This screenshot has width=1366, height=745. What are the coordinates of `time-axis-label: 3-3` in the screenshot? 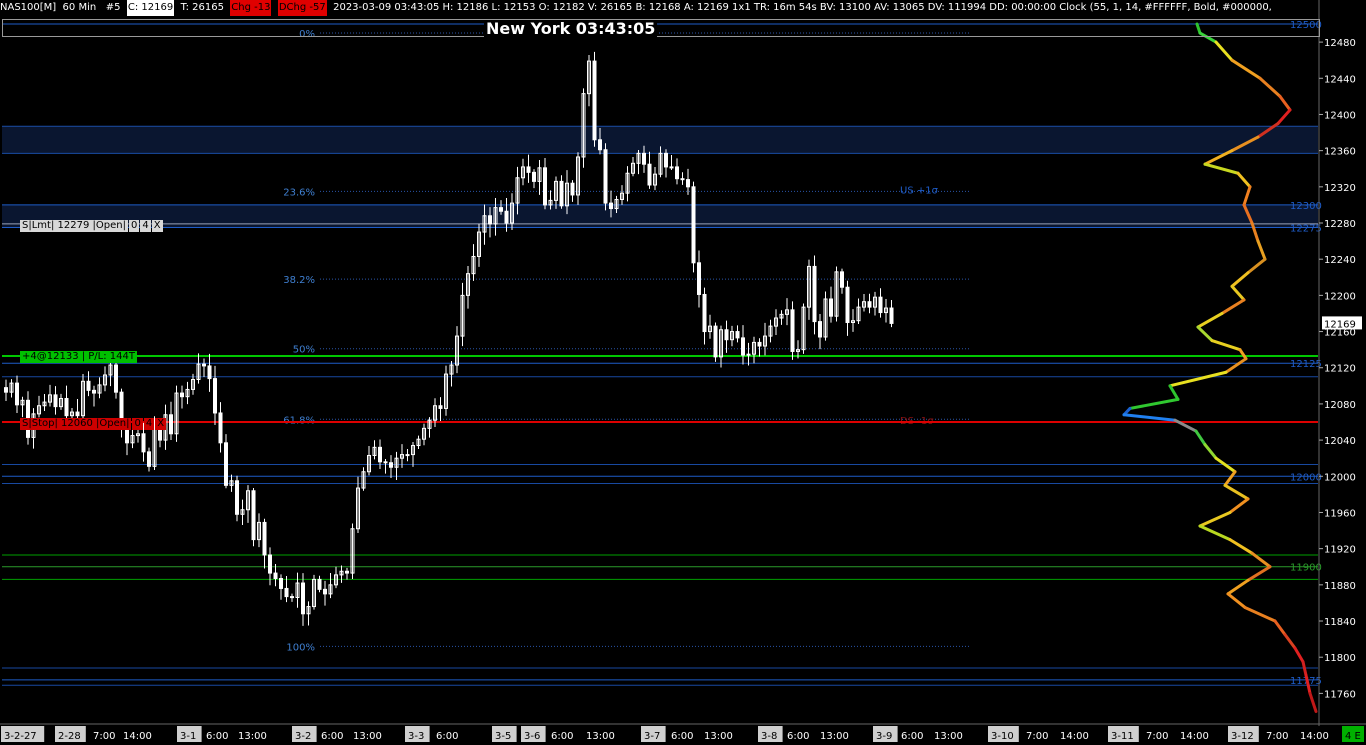 It's located at (416, 736).